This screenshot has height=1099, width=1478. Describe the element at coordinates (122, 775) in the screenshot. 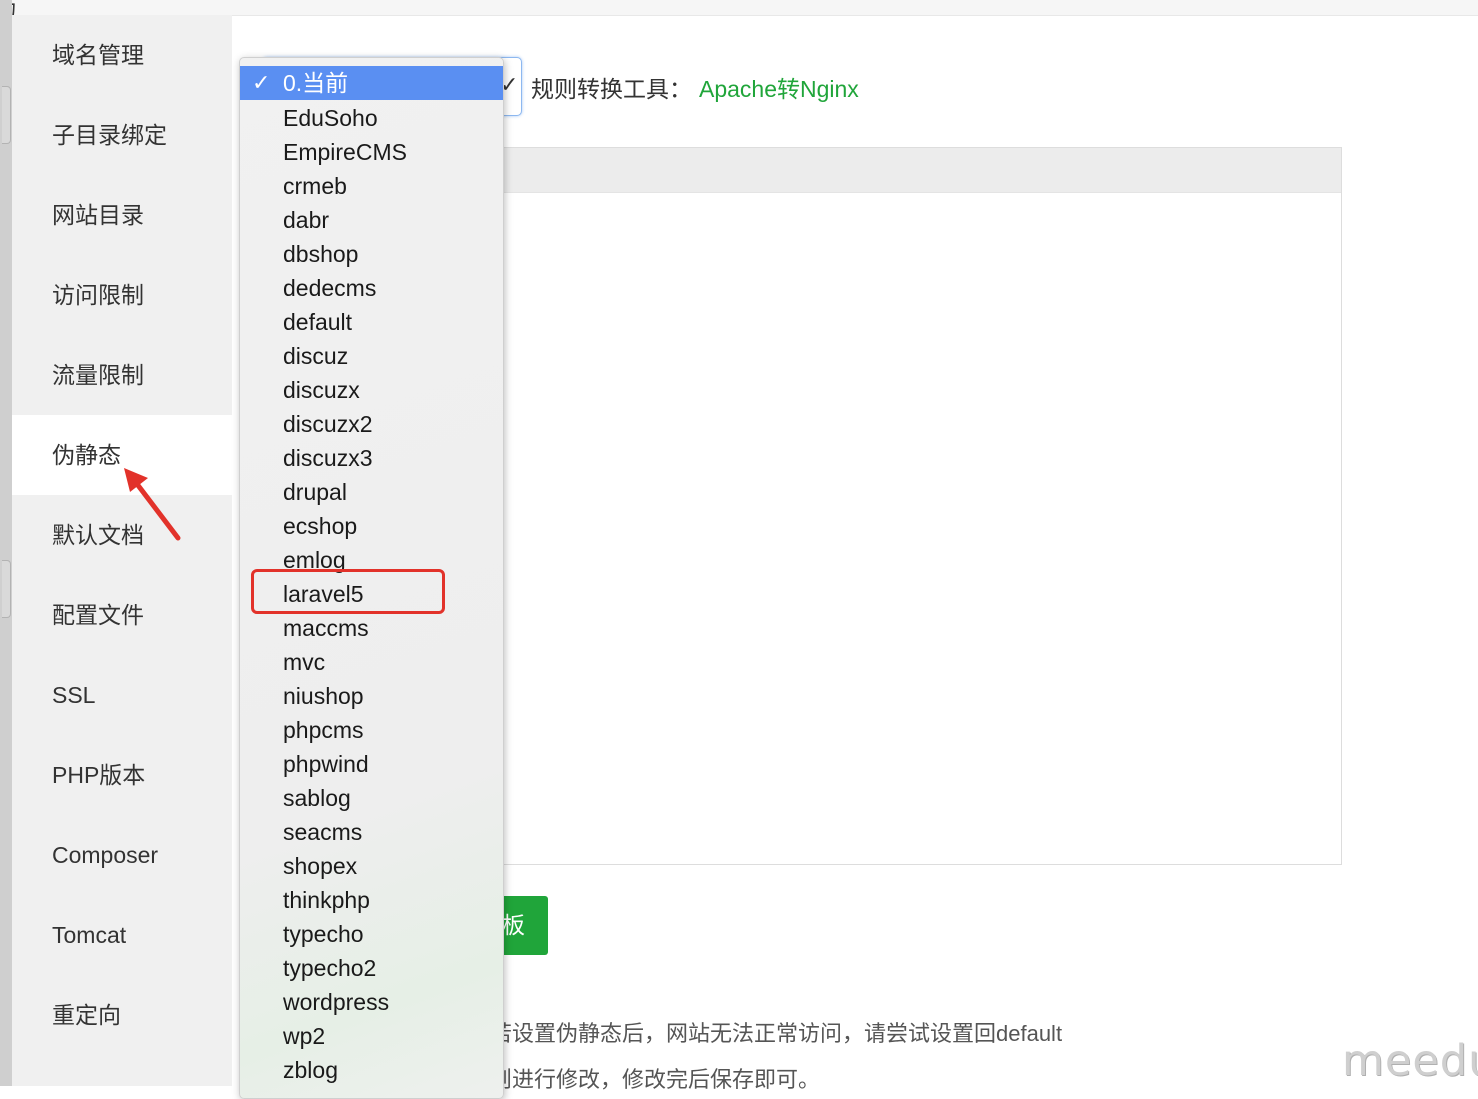

I see `sidebar-item-php-version: PHP版本` at that location.